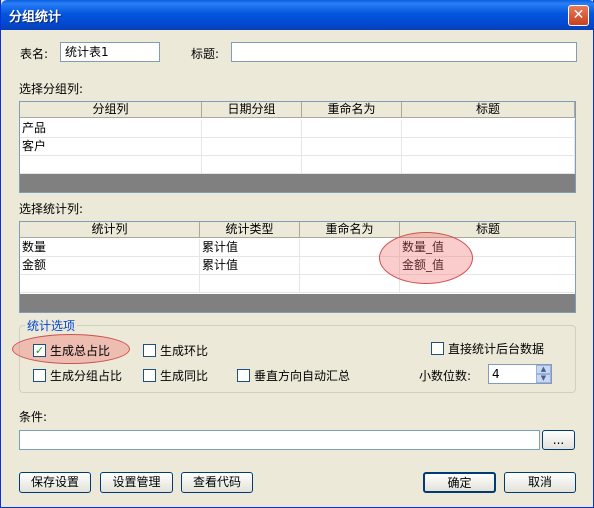 The height and width of the screenshot is (508, 594). What do you see at coordinates (404, 52) in the screenshot?
I see `title-input` at bounding box center [404, 52].